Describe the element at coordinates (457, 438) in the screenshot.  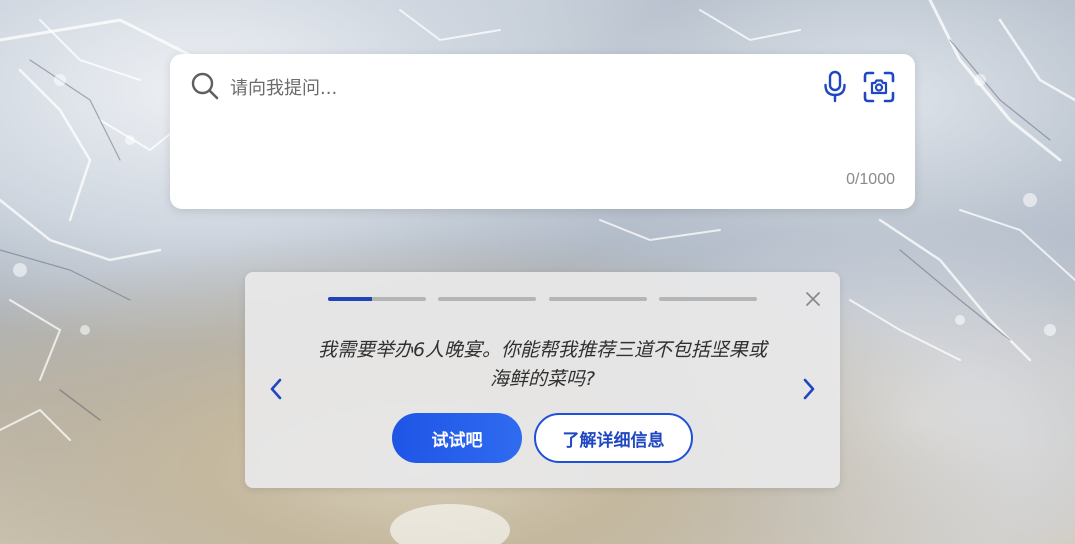
I see `try-button: 试试吧` at that location.